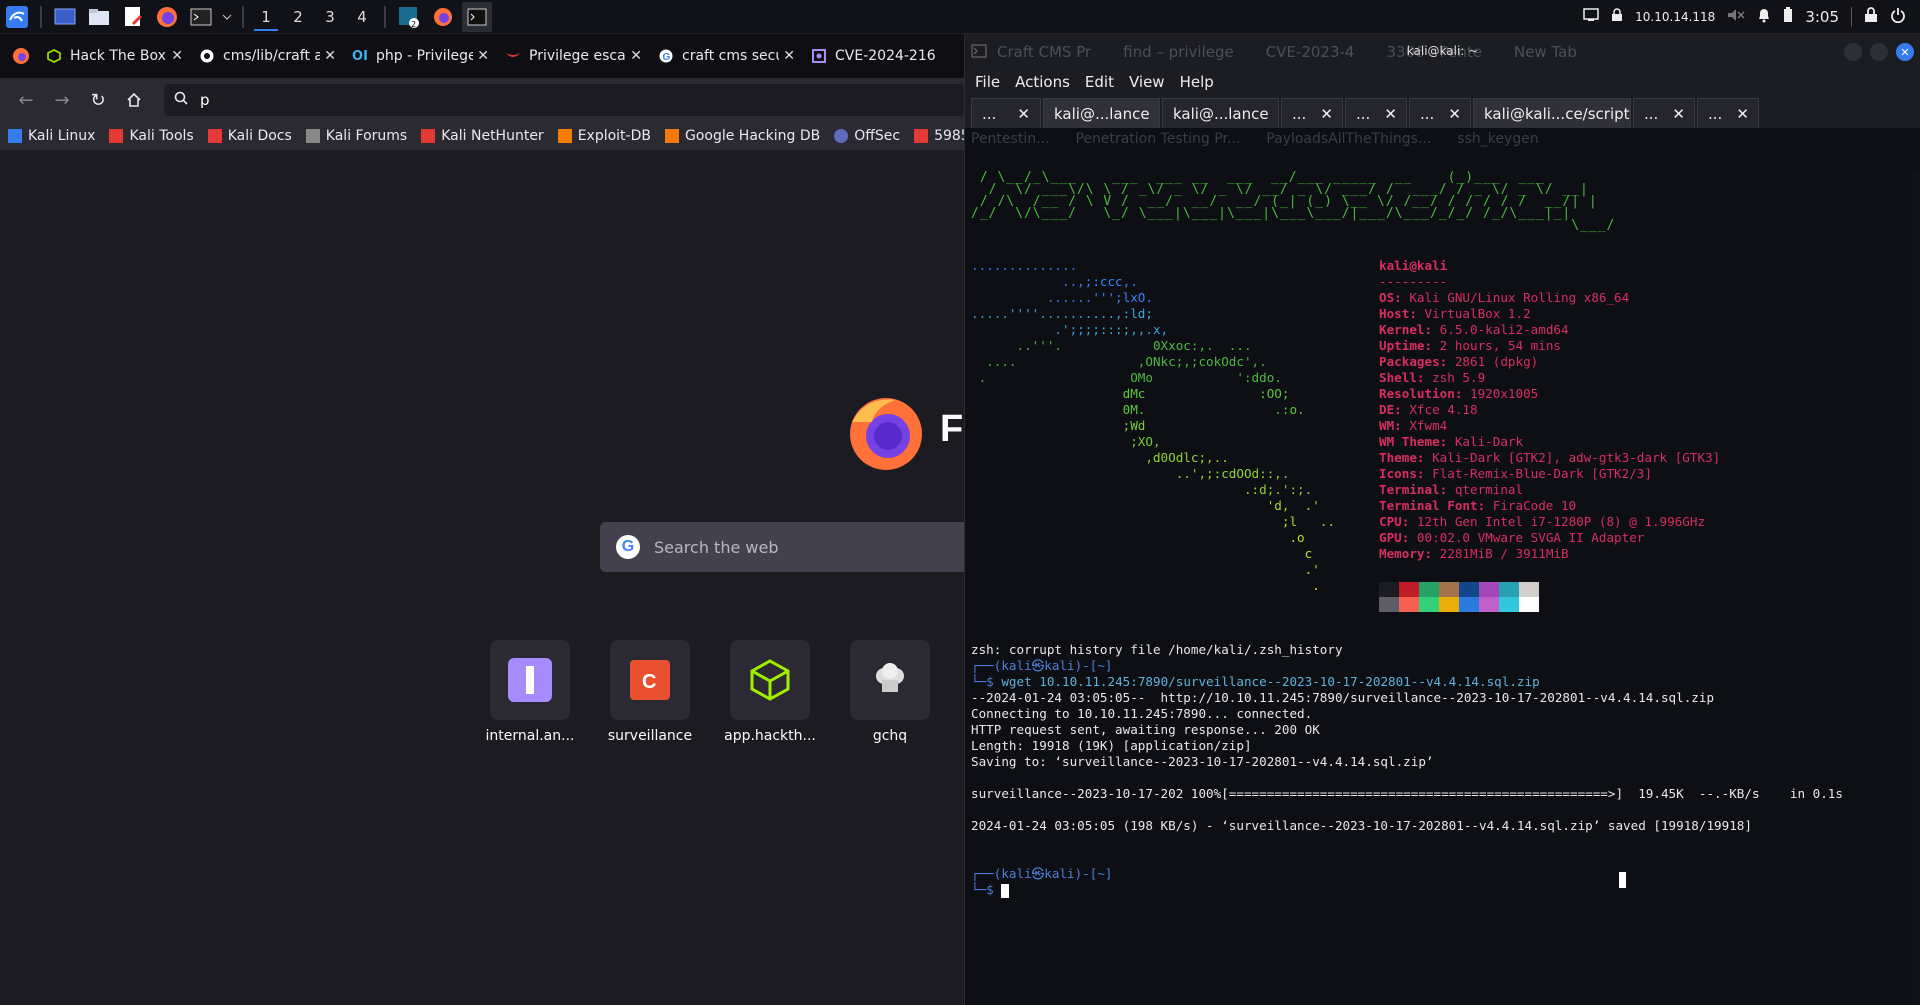 This screenshot has width=1920, height=1005. I want to click on terminal-menubar: File Actions Edit View Help, so click(1442, 82).